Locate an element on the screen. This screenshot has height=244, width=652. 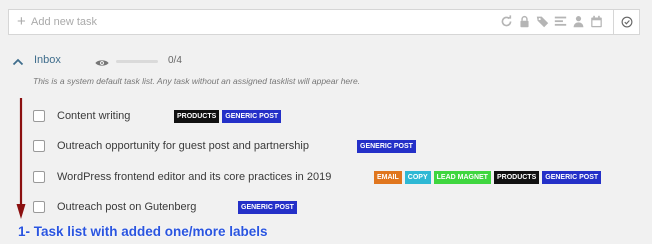
add-task-input is located at coordinates (251, 22).